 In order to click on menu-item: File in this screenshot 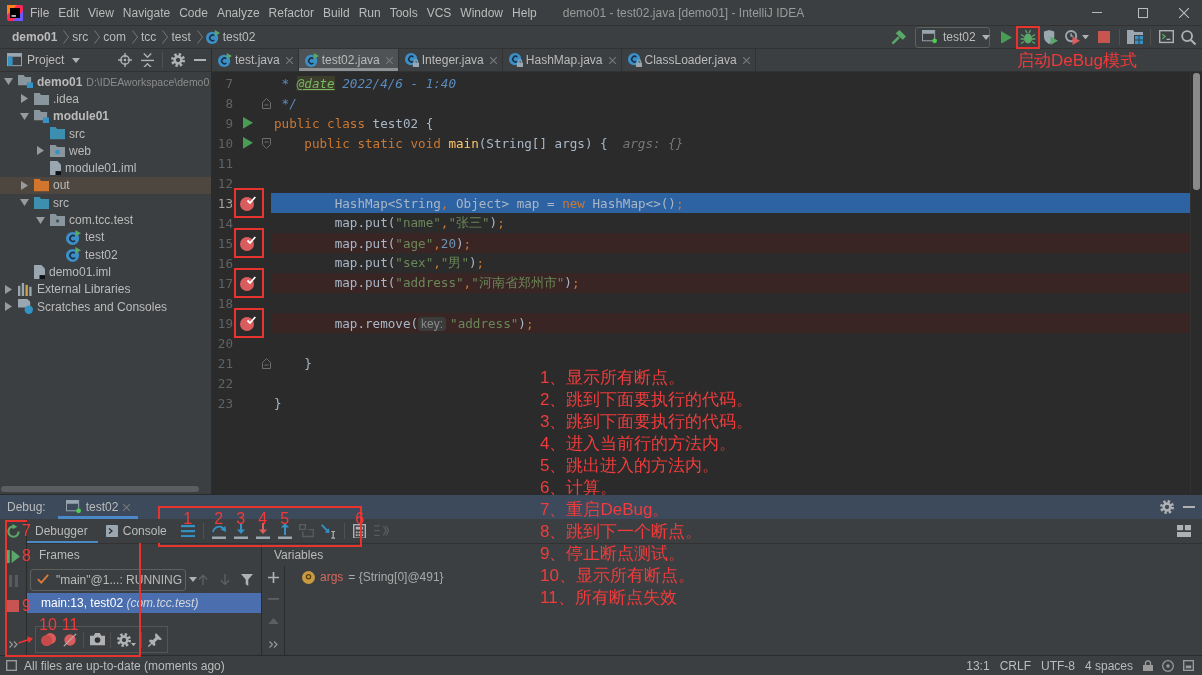, I will do `click(40, 12)`.